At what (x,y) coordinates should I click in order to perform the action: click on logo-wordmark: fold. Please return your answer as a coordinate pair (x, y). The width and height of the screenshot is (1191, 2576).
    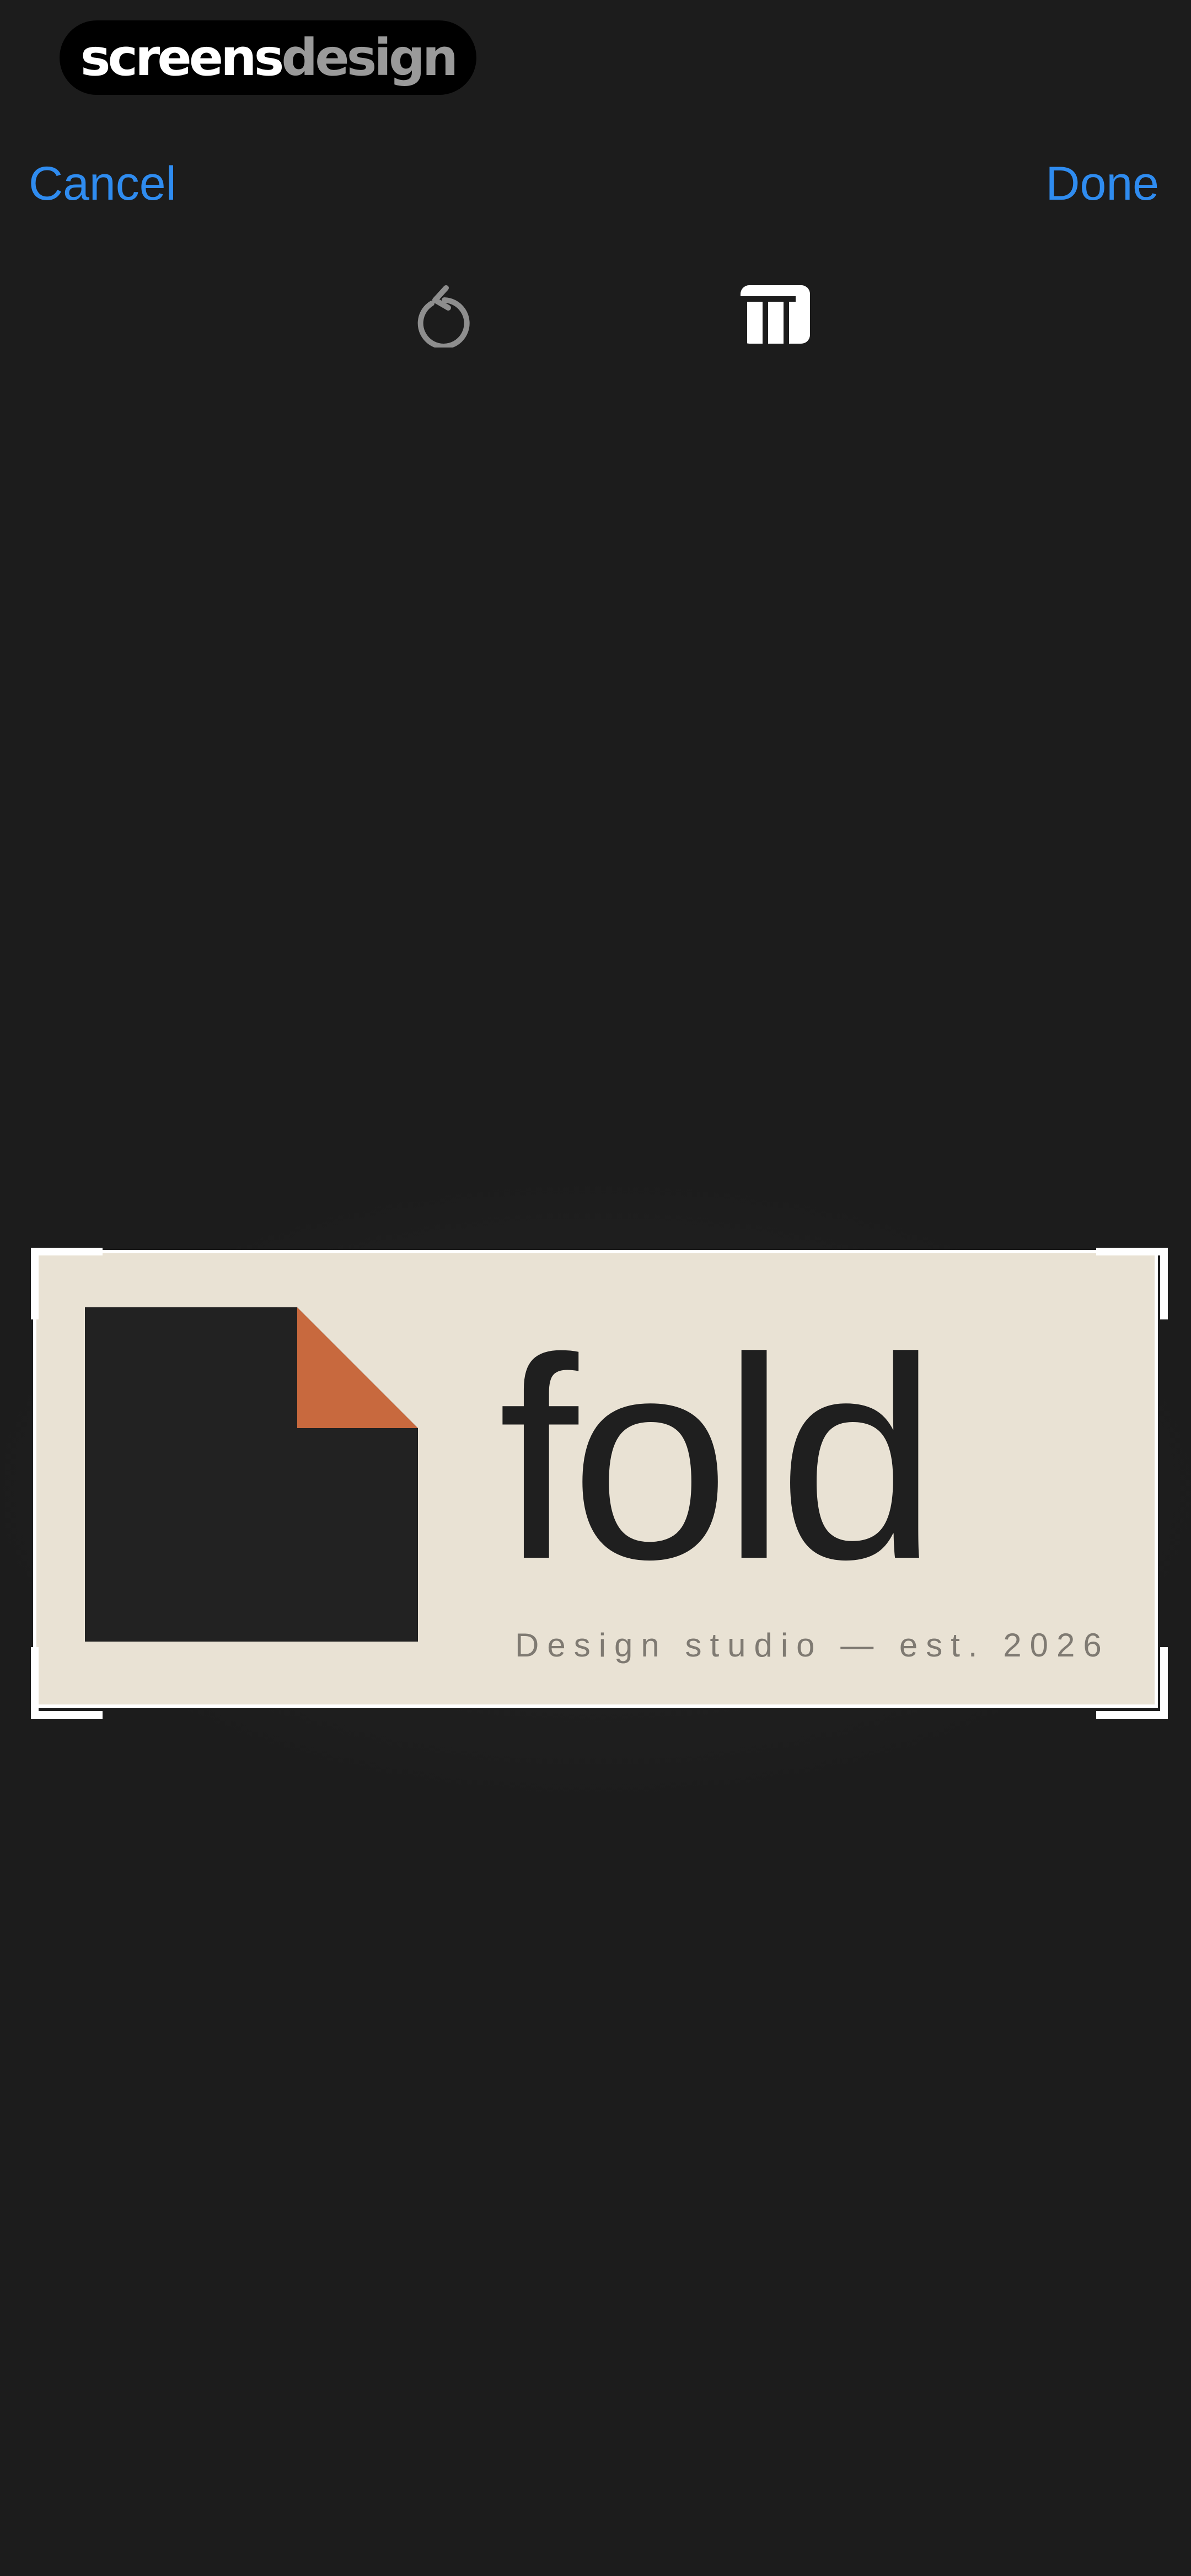
    Looking at the image, I should click on (717, 1458).